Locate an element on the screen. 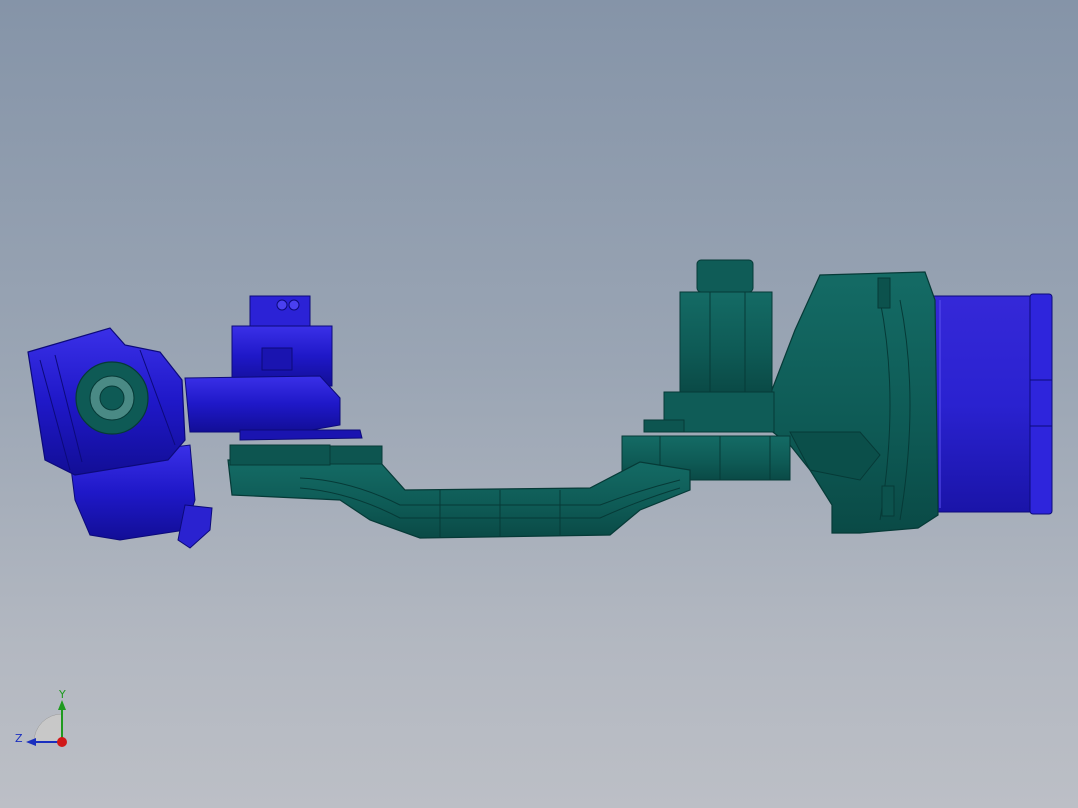 The width and height of the screenshot is (1078, 808). x-axis-dot is located at coordinates (62, 742).